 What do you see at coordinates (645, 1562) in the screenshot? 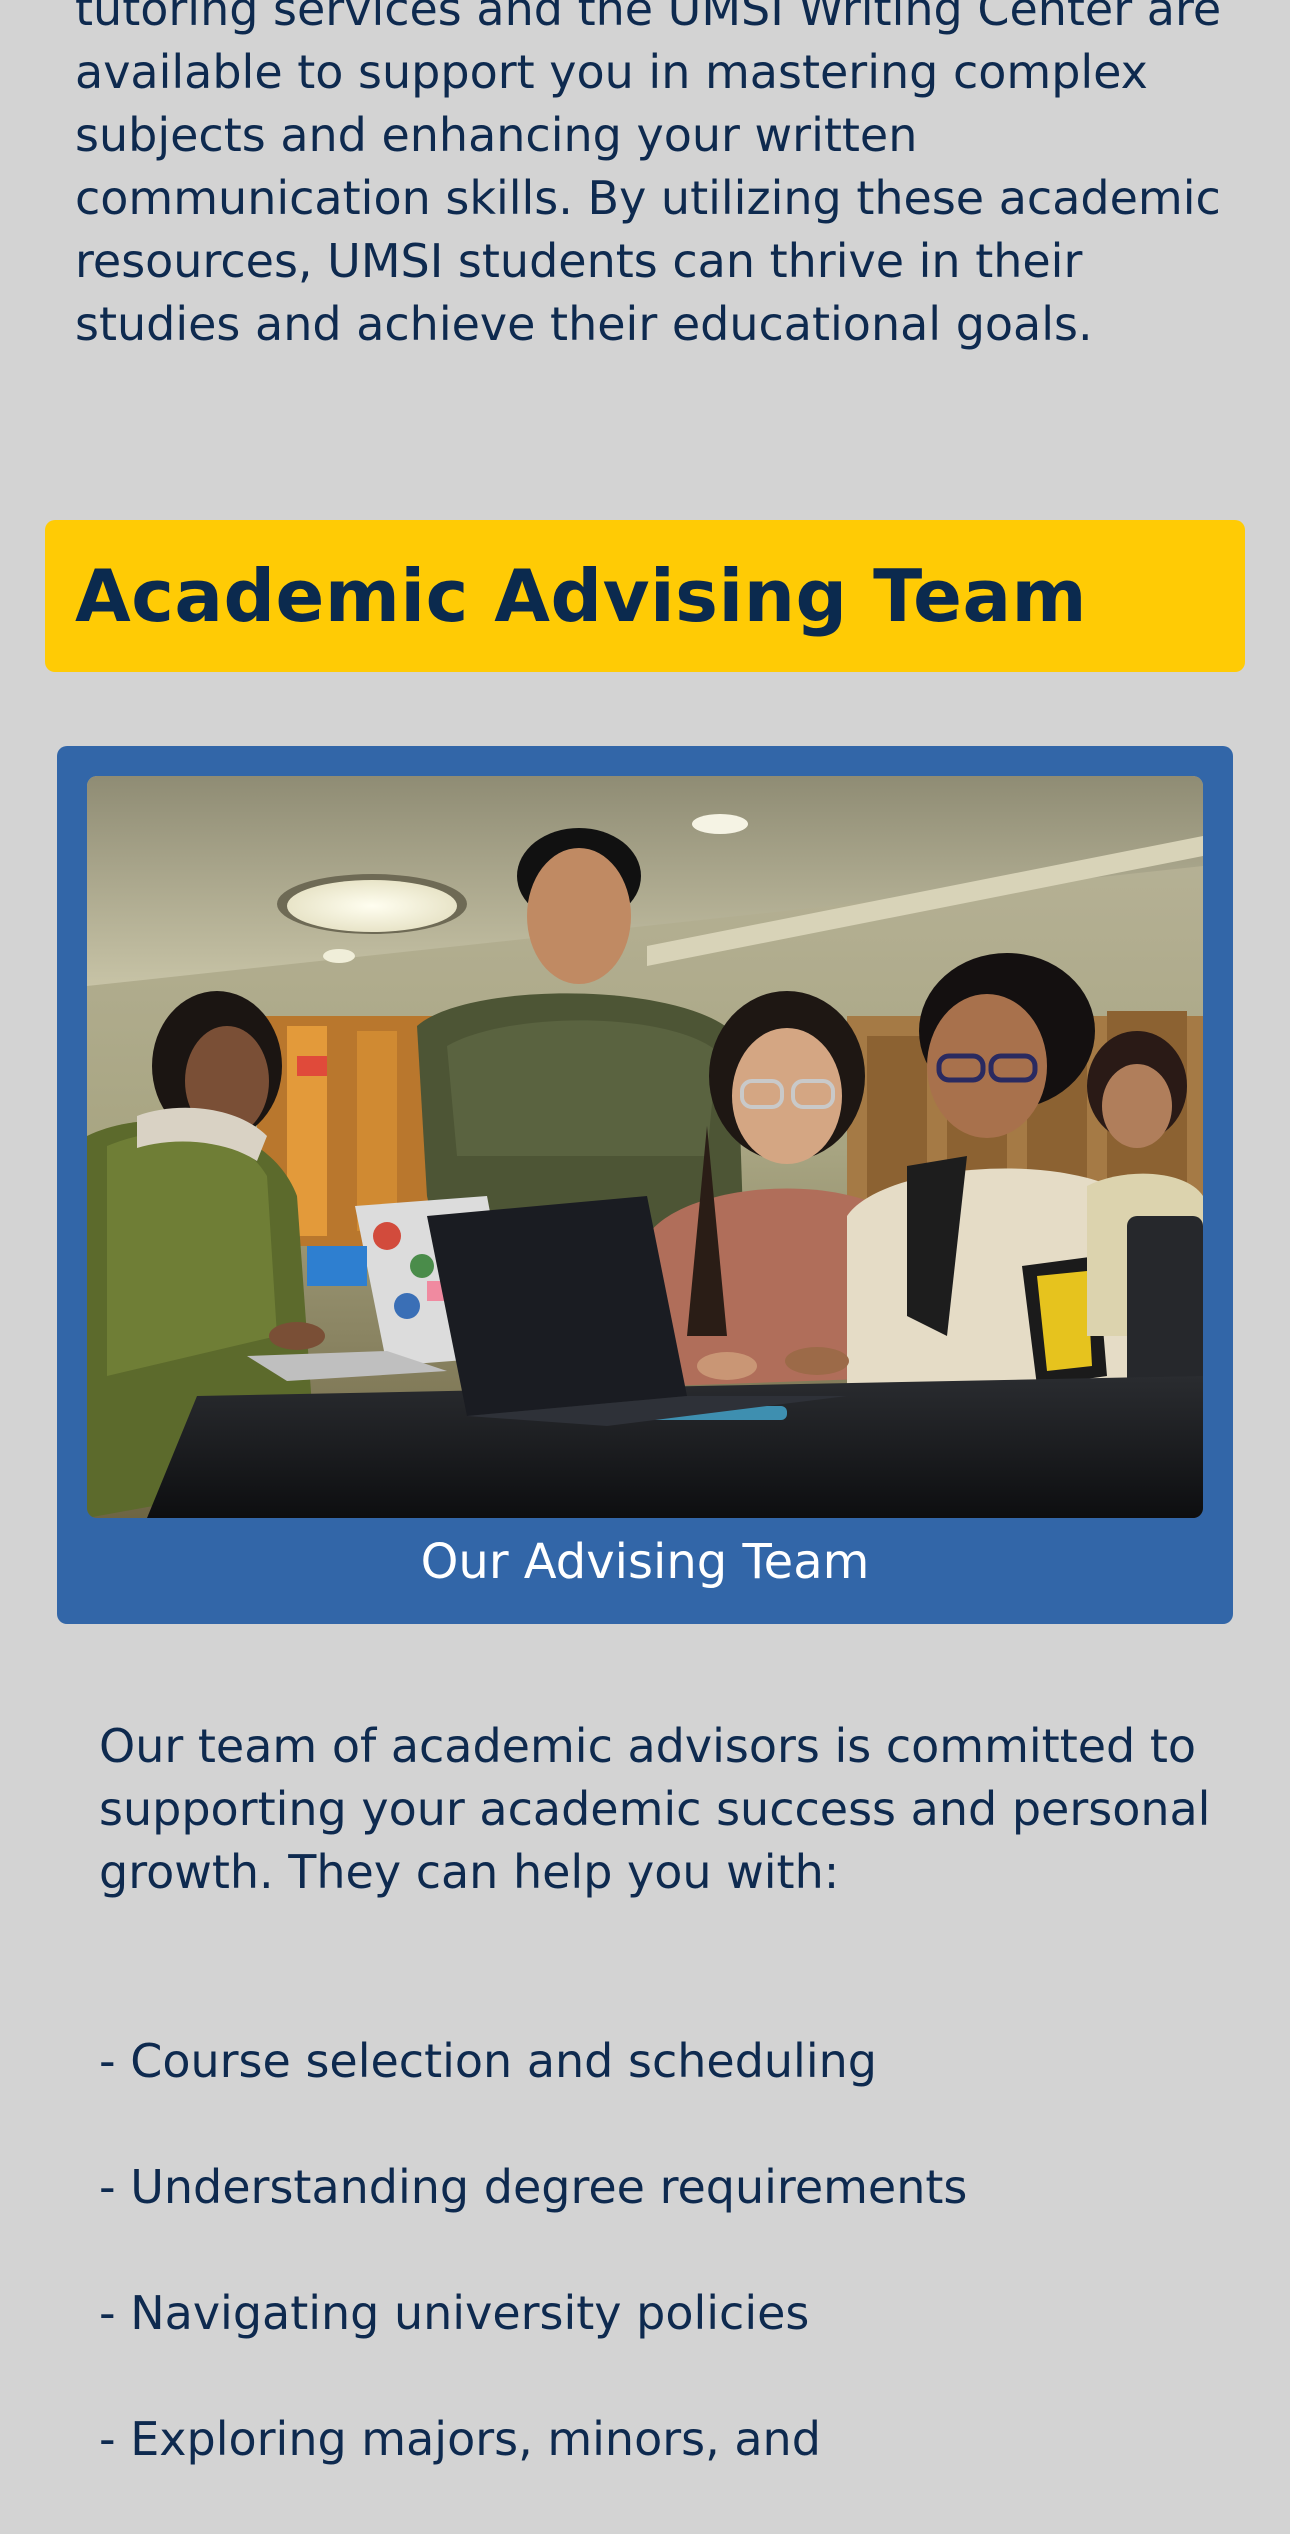
I see `photo-caption: Our Advising Team` at bounding box center [645, 1562].